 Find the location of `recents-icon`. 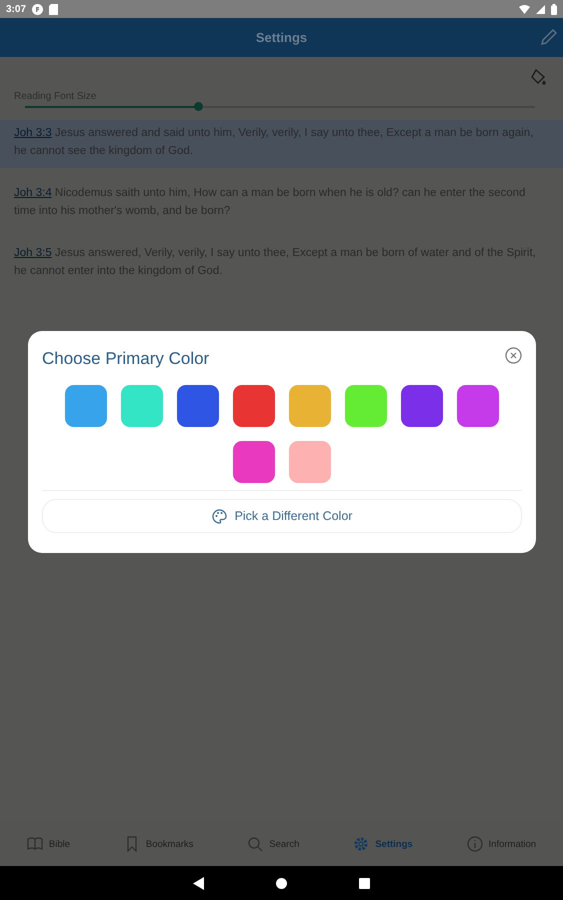

recents-icon is located at coordinates (364, 883).